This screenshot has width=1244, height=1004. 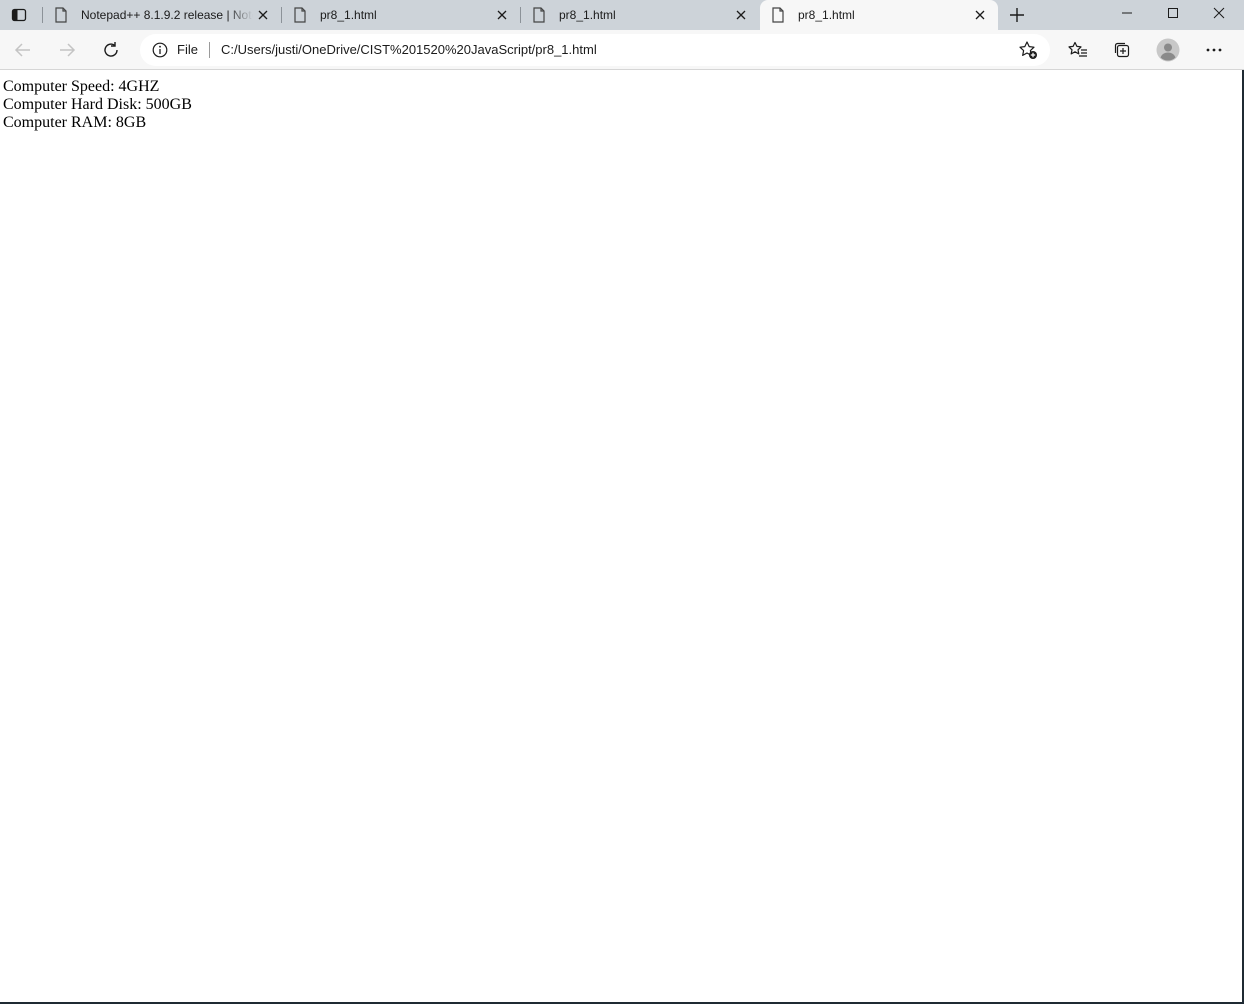 I want to click on refresh-button, so click(x=111, y=50).